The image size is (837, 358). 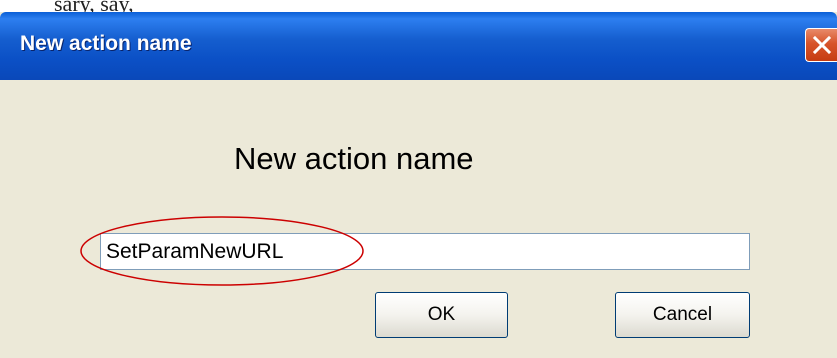 I want to click on cancel-button: Cancel, so click(x=682, y=315).